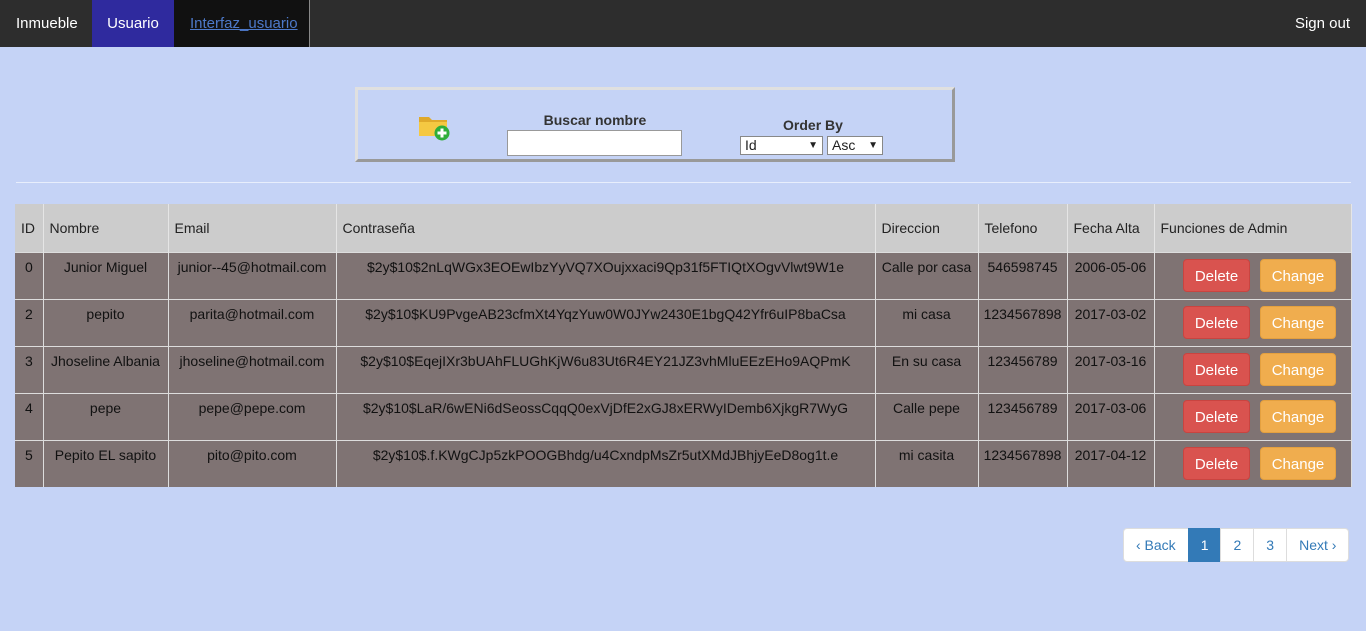 The height and width of the screenshot is (631, 1366). Describe the element at coordinates (242, 23) in the screenshot. I see `nav-item-interfaz-usuario: Interfaz_usuario` at that location.